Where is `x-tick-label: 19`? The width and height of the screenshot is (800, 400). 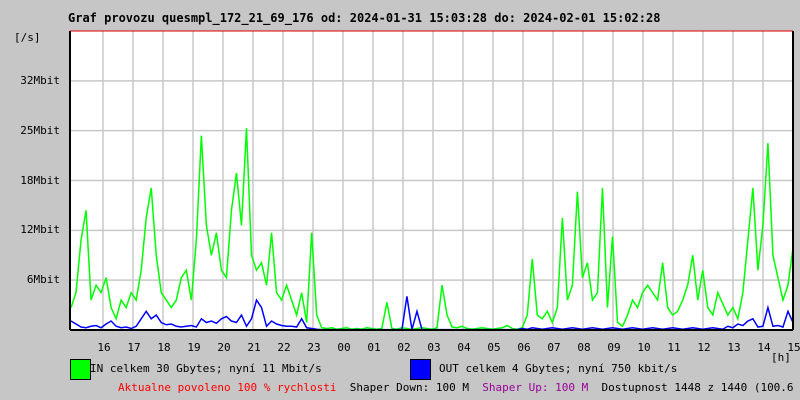
x-tick-label: 19 is located at coordinates (194, 347).